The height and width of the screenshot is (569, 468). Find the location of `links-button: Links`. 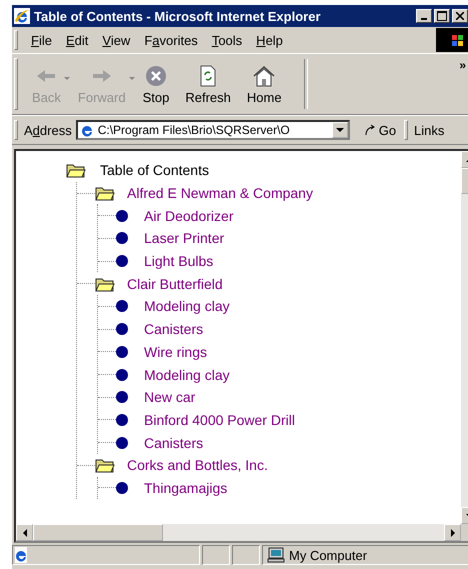

links-button: Links is located at coordinates (429, 130).